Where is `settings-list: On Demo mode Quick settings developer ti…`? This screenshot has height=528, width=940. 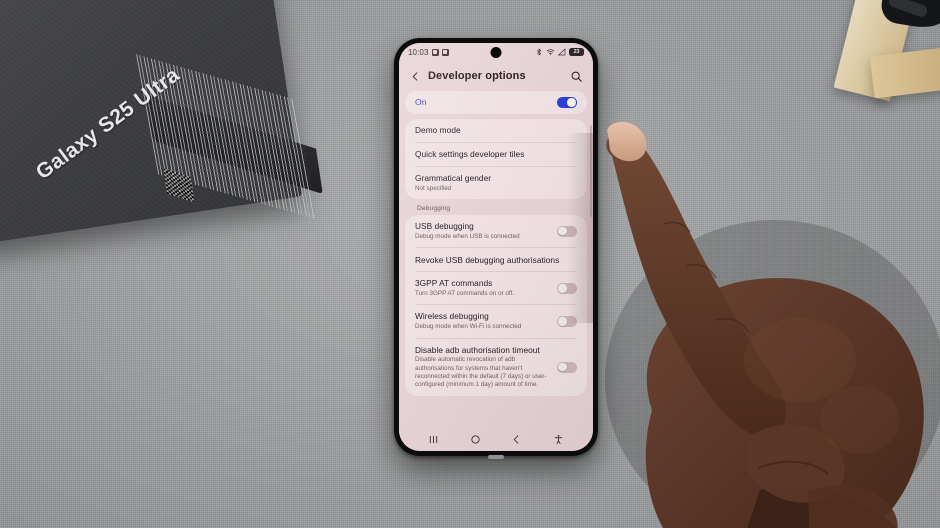 settings-list: On Demo mode Quick settings developer ti… is located at coordinates (496, 259).